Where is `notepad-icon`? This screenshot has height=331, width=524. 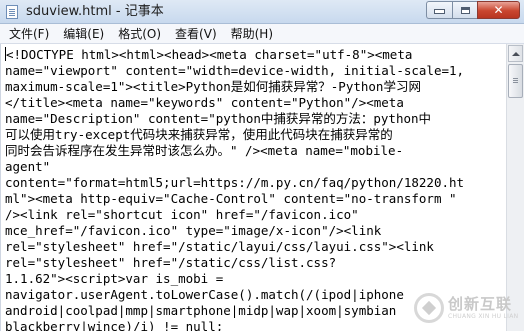
notepad-icon is located at coordinates (12, 12).